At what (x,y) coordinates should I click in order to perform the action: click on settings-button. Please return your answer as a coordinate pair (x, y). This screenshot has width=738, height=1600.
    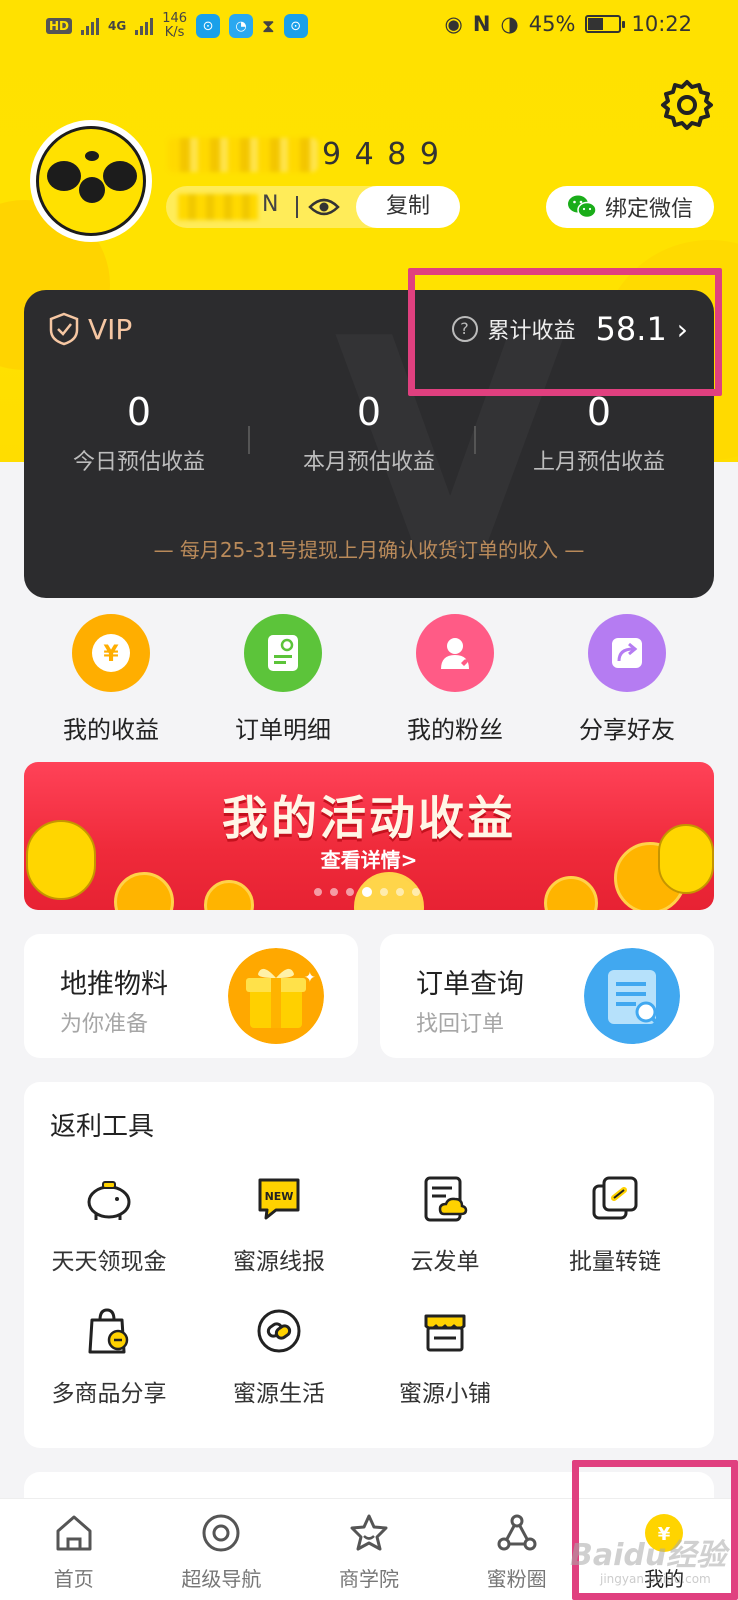
    Looking at the image, I should click on (687, 105).